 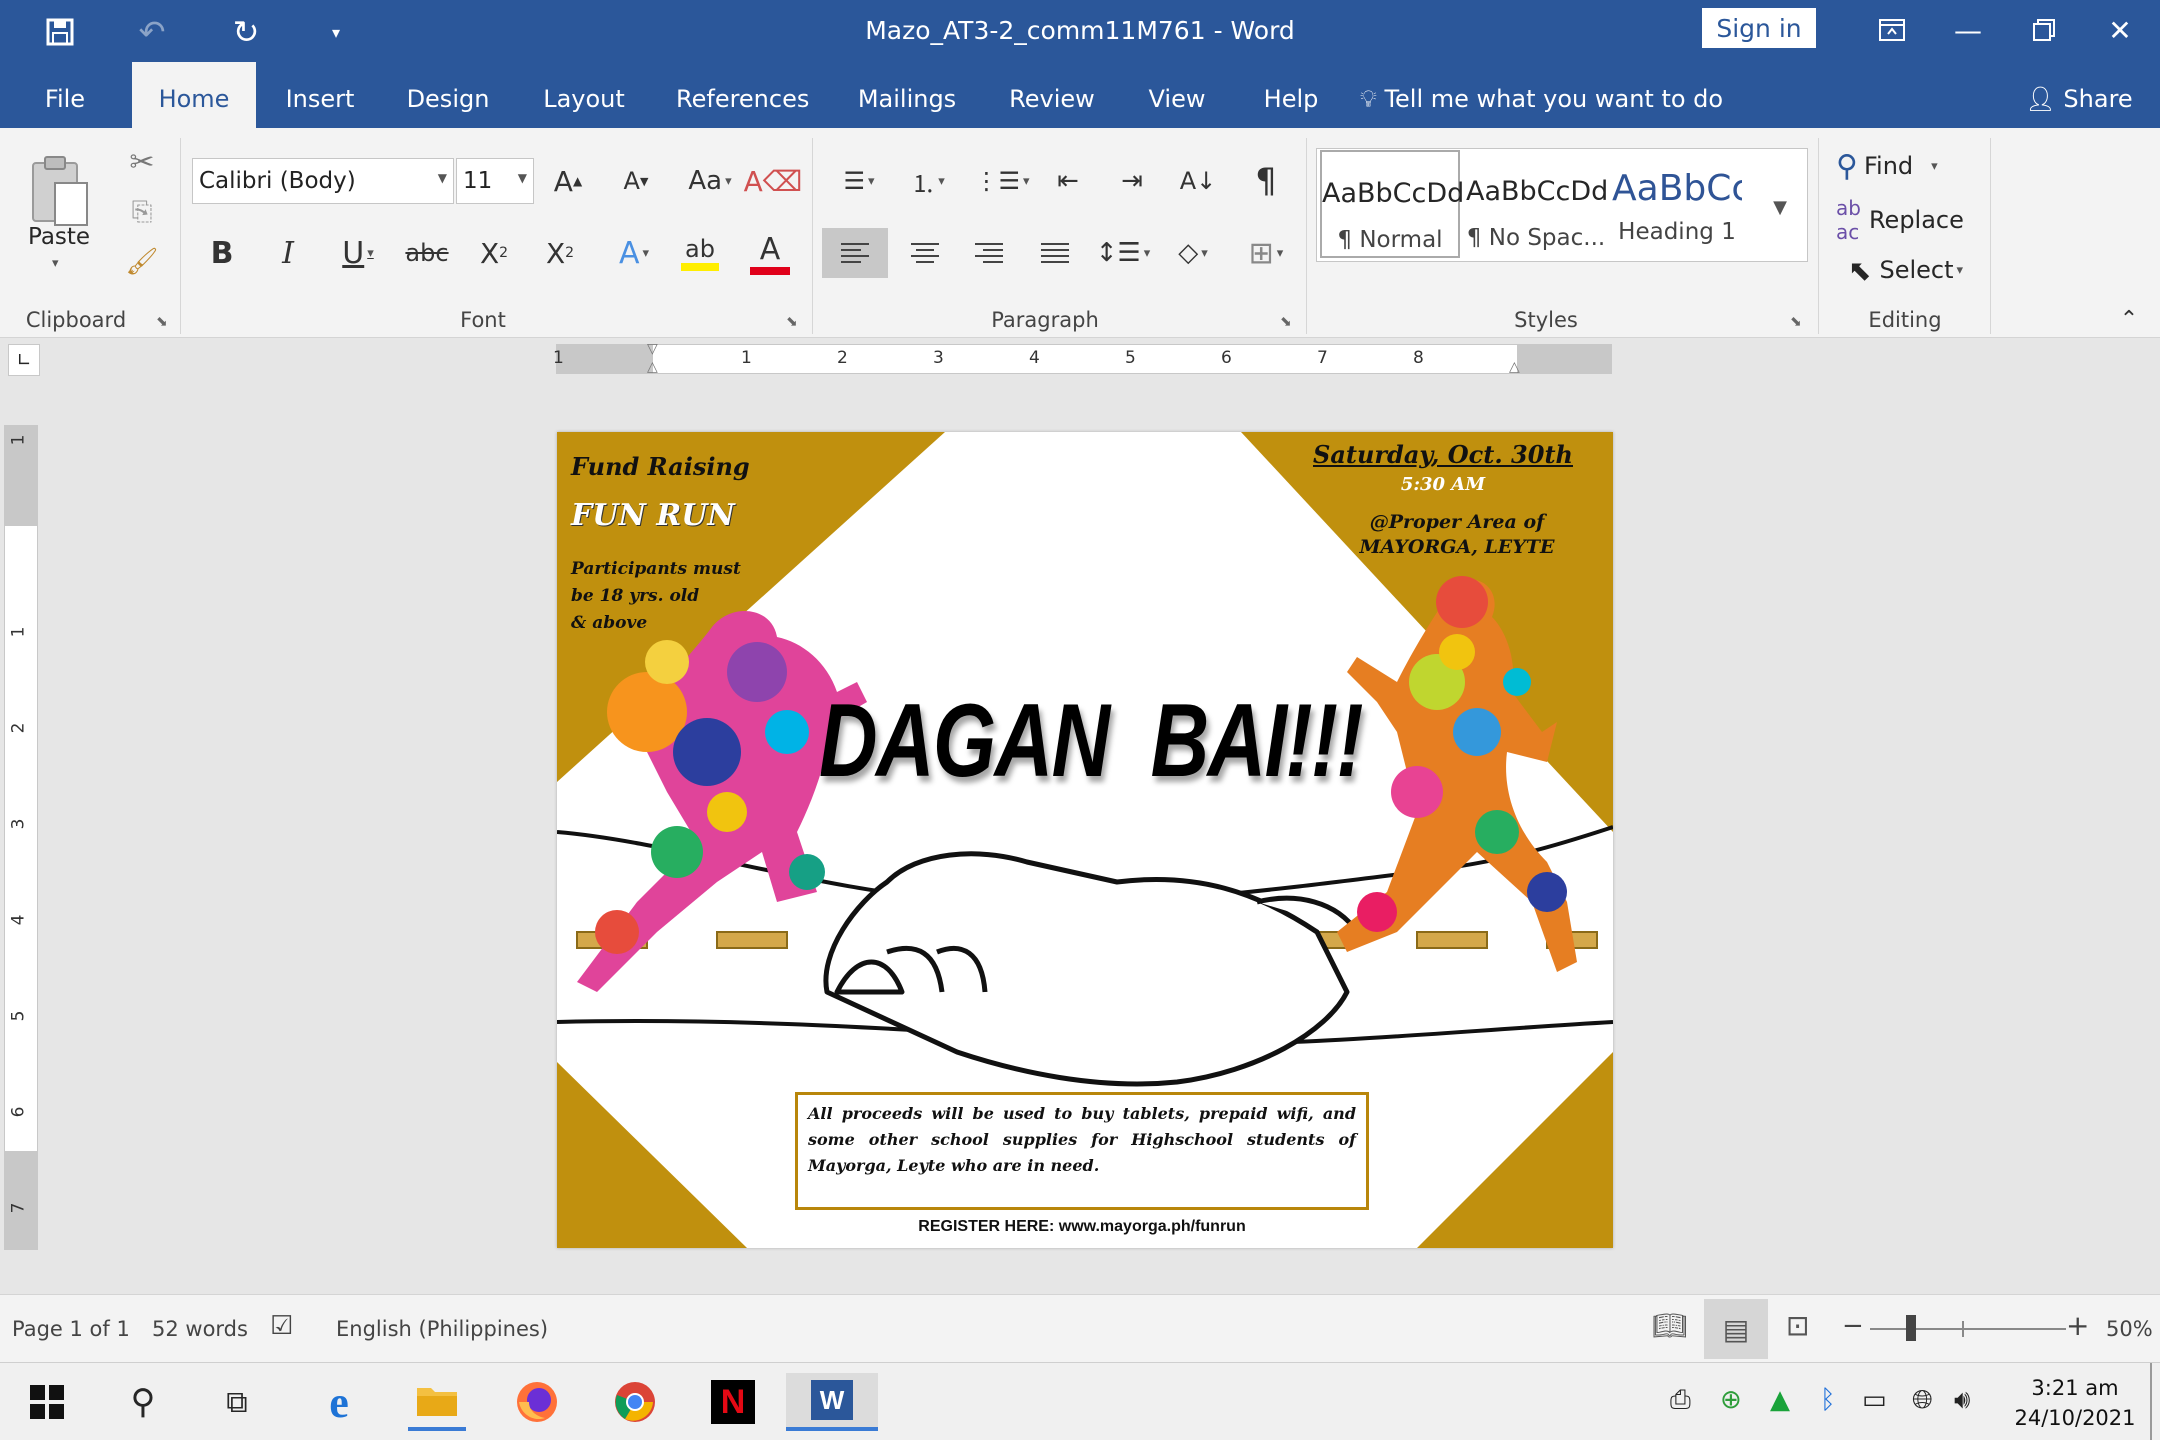 I want to click on proofing-icon: ☑, so click(x=281, y=1326).